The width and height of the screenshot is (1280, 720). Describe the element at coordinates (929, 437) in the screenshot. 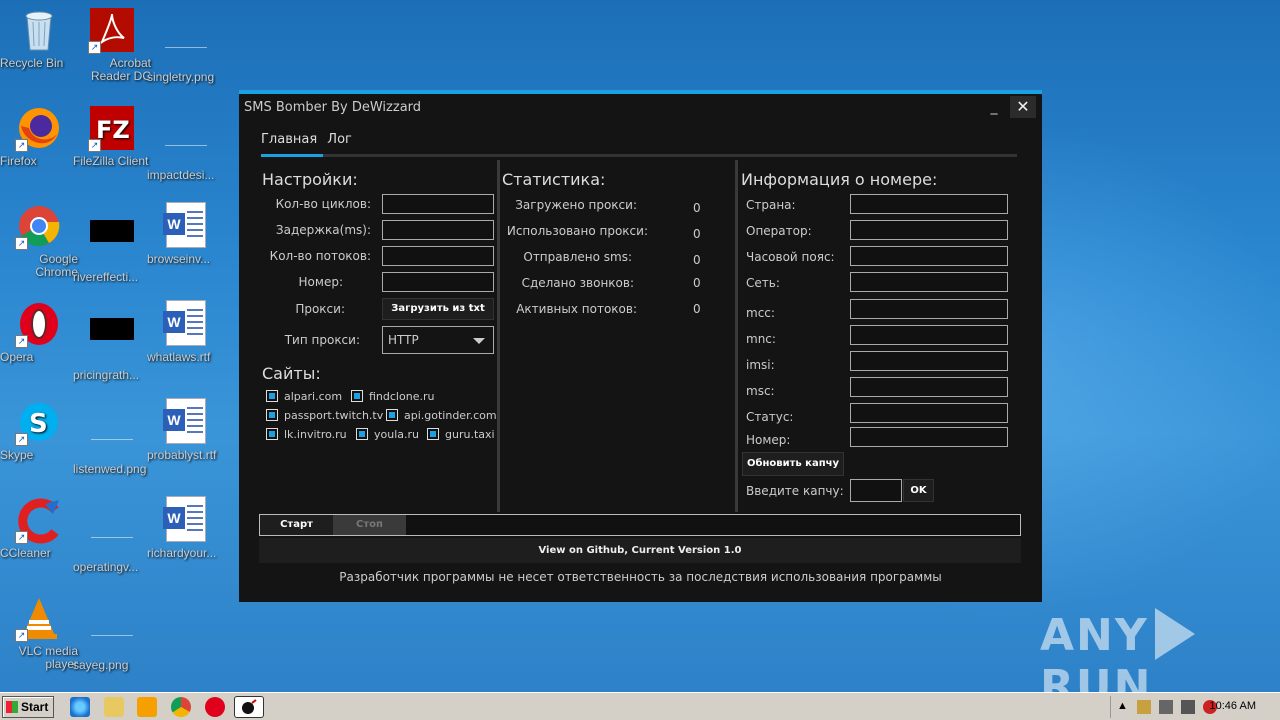

I see `info-number-field` at that location.